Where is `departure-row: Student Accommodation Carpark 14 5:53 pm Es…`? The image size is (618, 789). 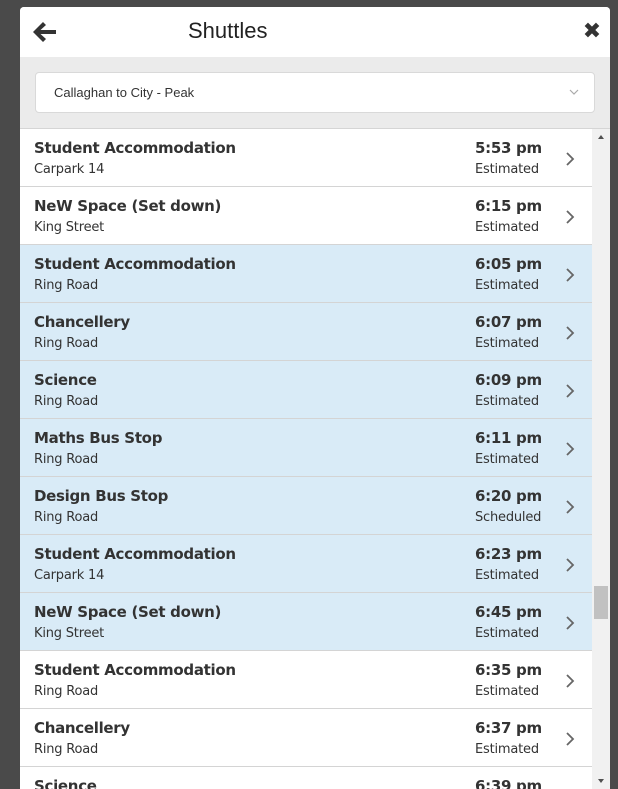
departure-row: Student Accommodation Carpark 14 5:53 pm Es… is located at coordinates (306, 158).